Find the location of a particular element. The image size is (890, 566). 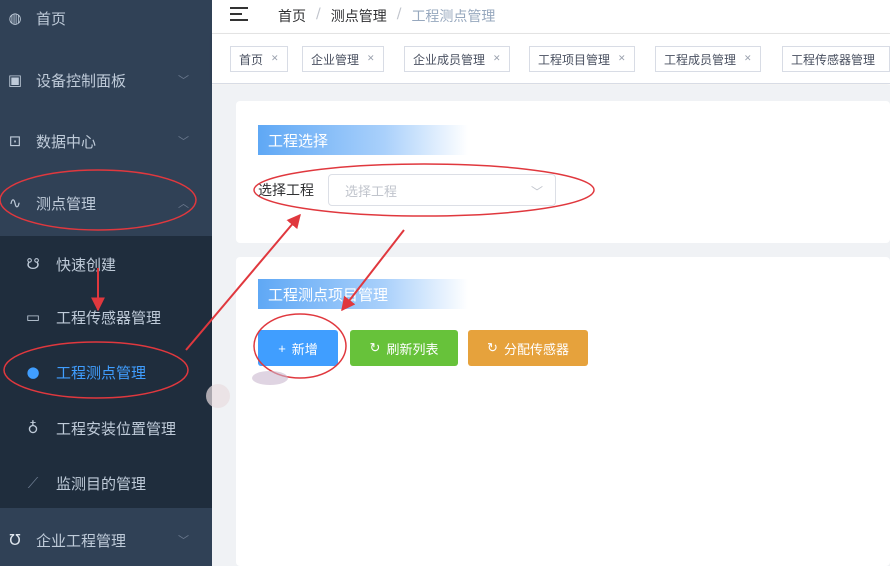

hamburger-icon is located at coordinates (239, 15).